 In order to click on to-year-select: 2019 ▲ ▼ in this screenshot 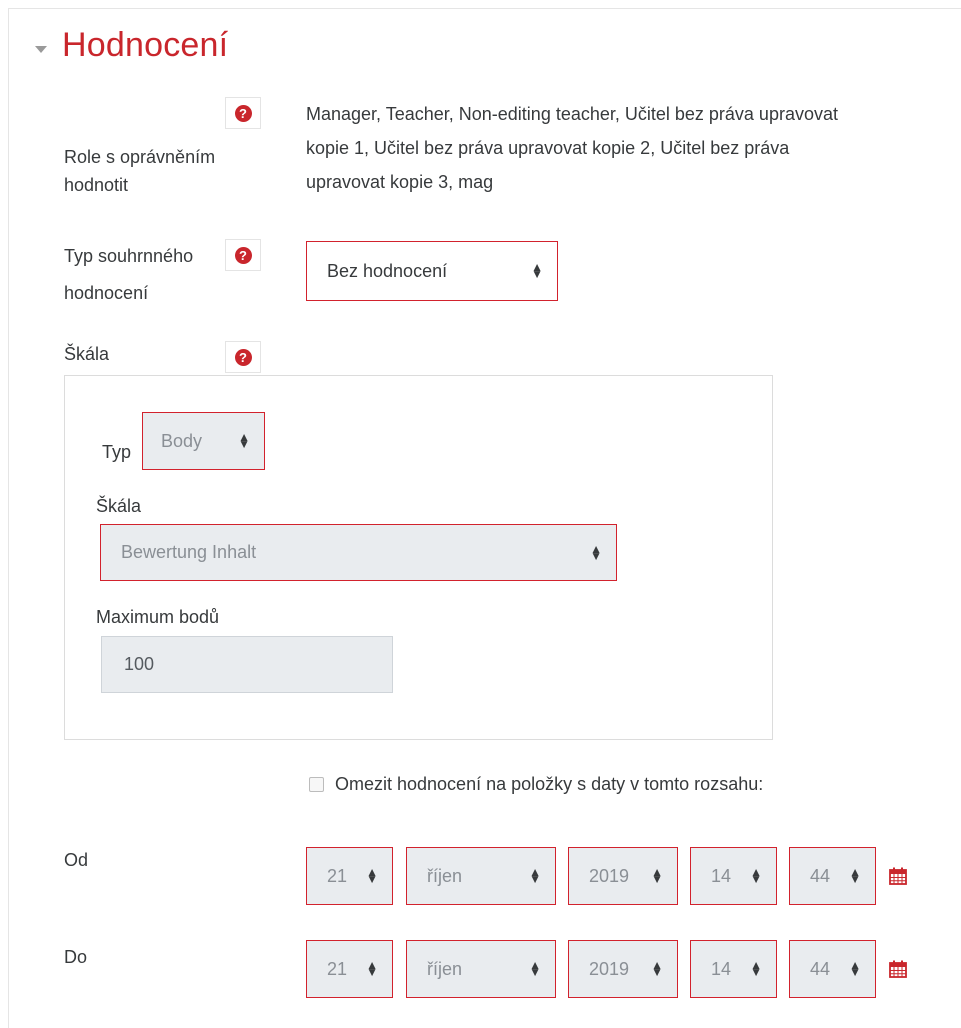, I will do `click(623, 969)`.